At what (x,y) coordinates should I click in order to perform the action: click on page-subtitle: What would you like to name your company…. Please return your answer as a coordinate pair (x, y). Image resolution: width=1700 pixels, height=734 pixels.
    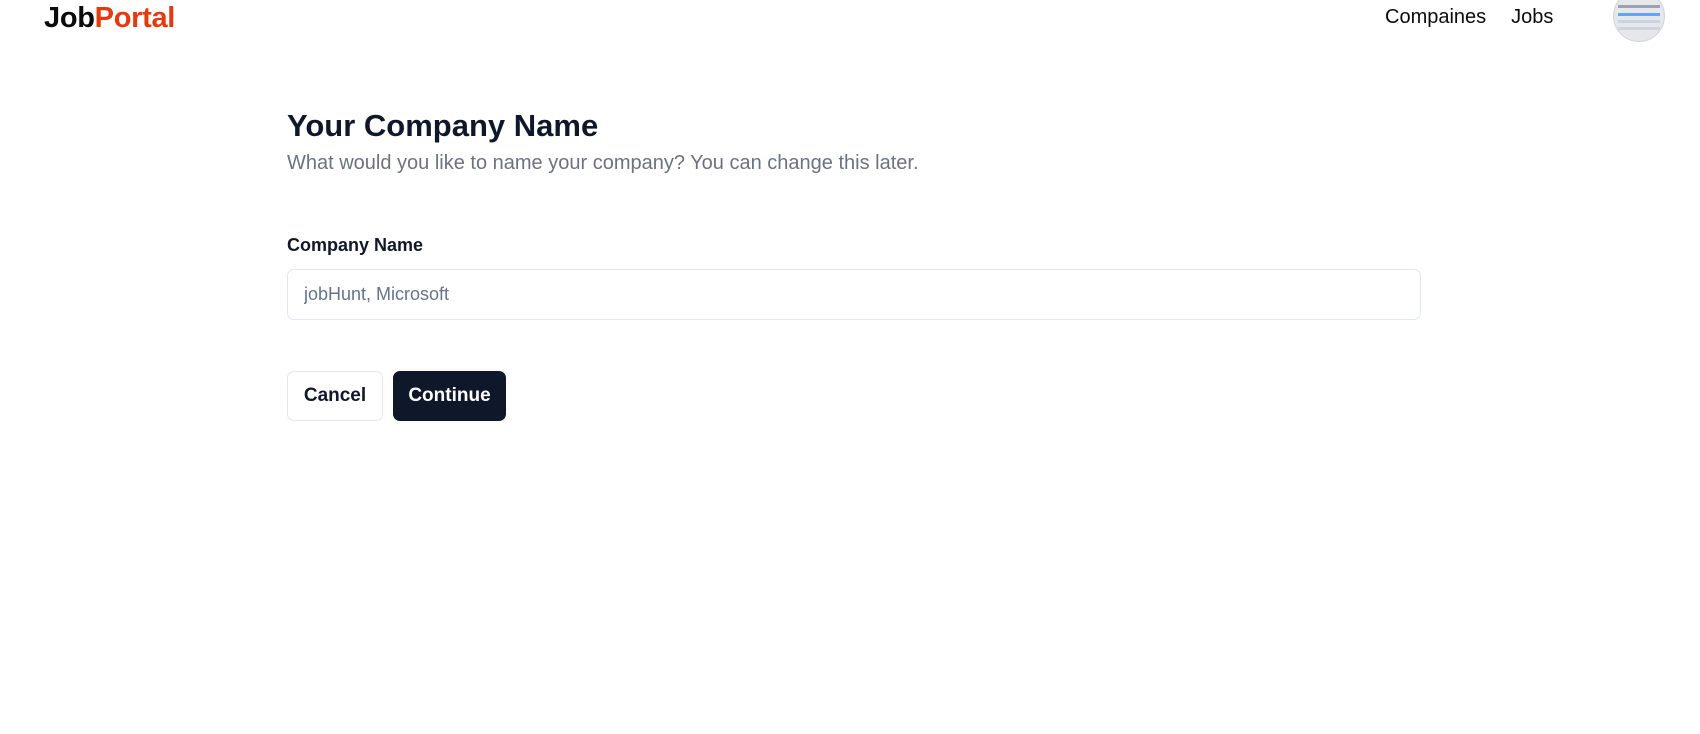
    Looking at the image, I should click on (603, 163).